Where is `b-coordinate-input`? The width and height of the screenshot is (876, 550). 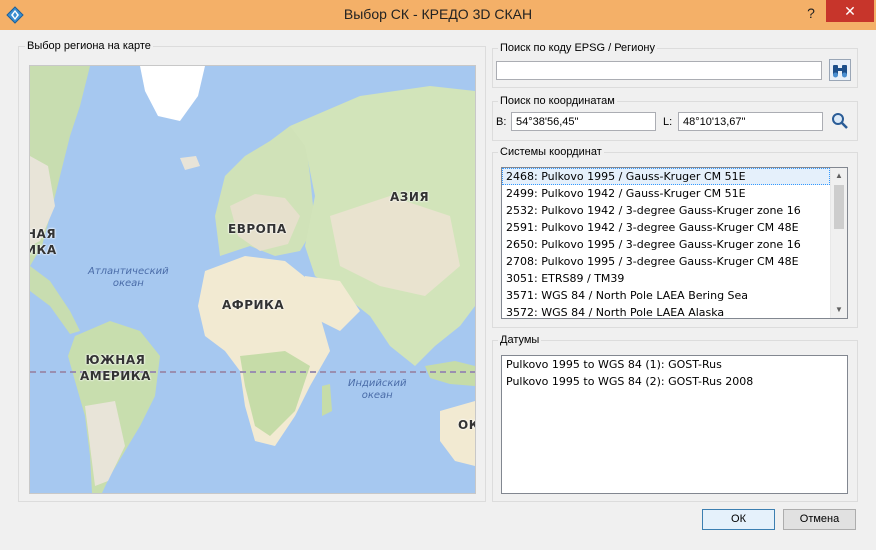 b-coordinate-input is located at coordinates (583, 121).